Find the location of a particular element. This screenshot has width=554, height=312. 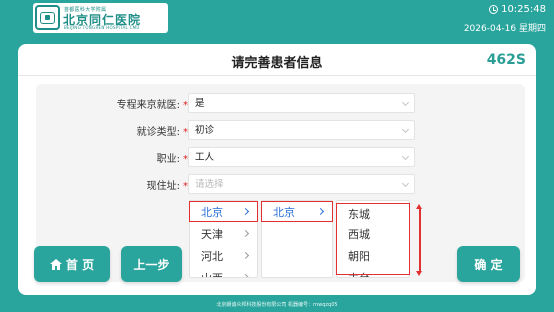

clock-time: 10:25:48 is located at coordinates (523, 9).